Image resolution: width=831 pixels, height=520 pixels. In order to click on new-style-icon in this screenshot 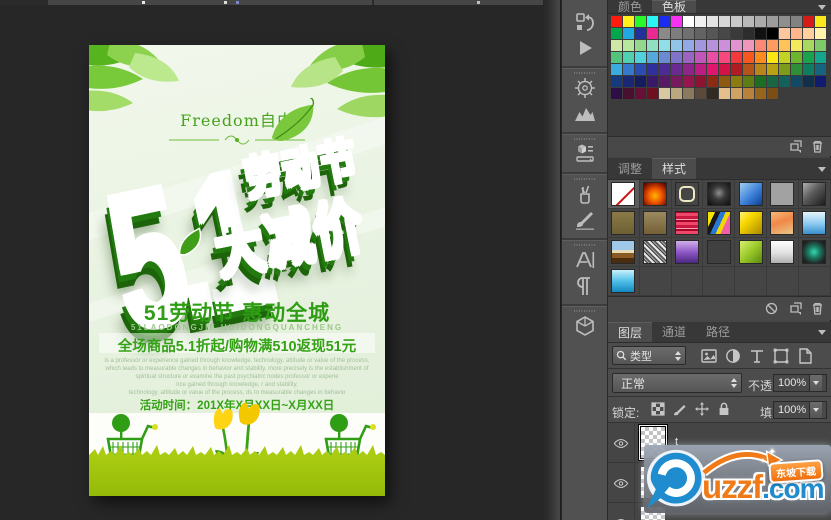, I will do `click(795, 308)`.